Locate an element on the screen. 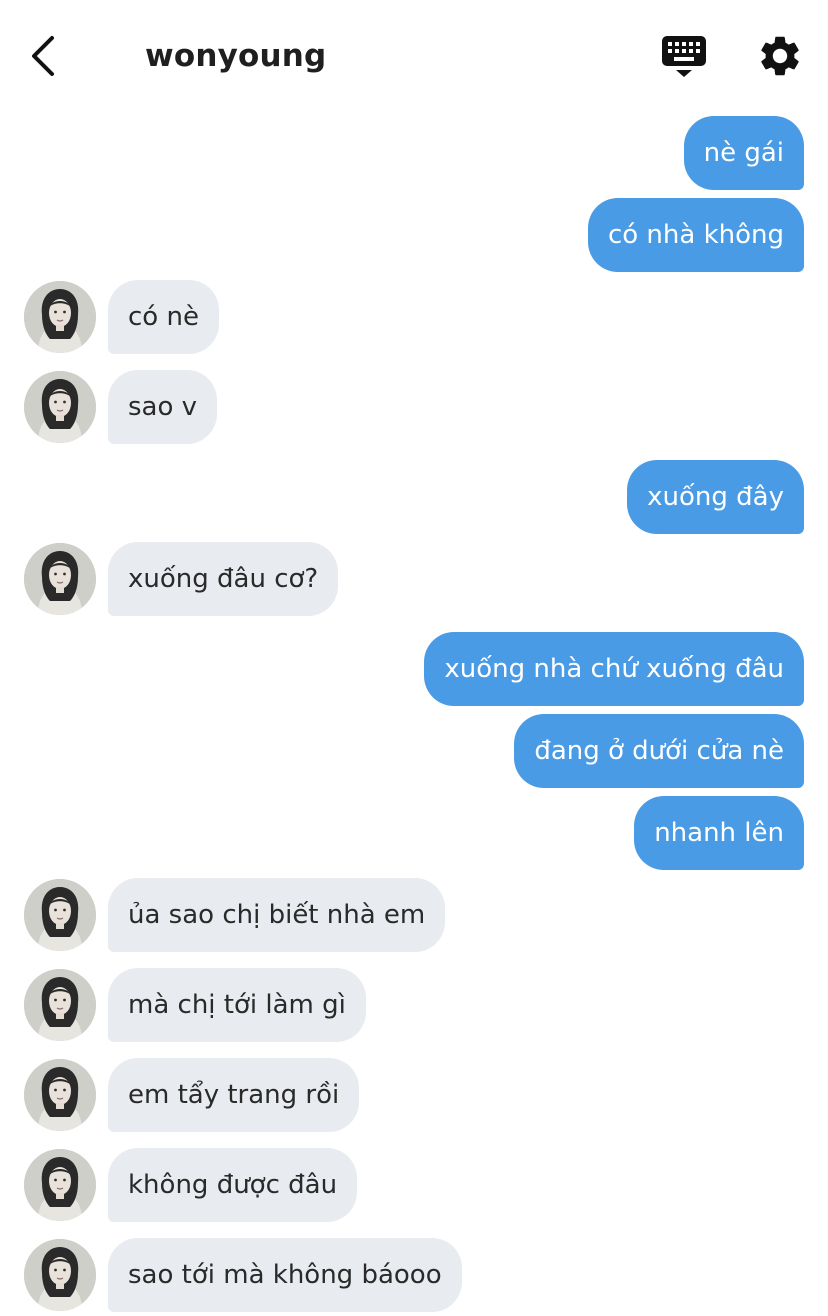 This screenshot has width=828, height=1316. message-row-outgoing: nhanh lên is located at coordinates (414, 833).